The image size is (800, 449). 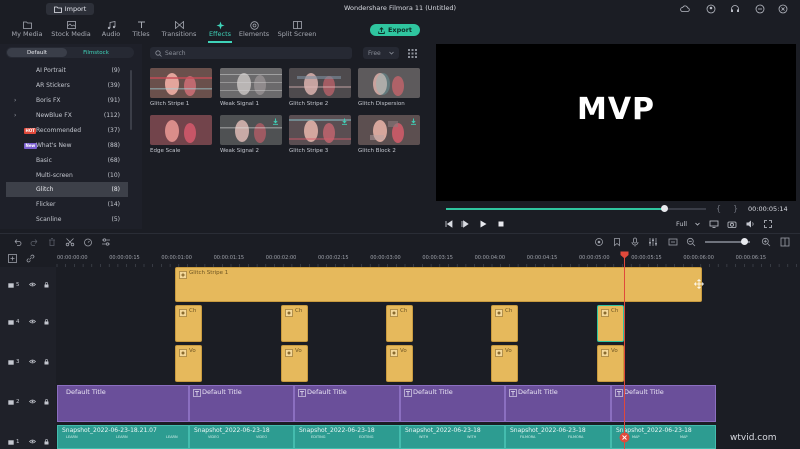 What do you see at coordinates (67, 160) in the screenshot?
I see `category-basic: Basic (68)` at bounding box center [67, 160].